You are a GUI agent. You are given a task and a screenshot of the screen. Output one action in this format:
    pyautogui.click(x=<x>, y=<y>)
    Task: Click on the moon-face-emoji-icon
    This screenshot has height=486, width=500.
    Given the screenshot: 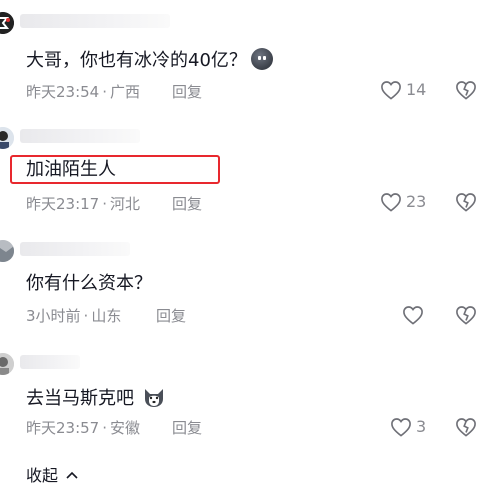 What is the action you would take?
    pyautogui.click(x=261, y=59)
    